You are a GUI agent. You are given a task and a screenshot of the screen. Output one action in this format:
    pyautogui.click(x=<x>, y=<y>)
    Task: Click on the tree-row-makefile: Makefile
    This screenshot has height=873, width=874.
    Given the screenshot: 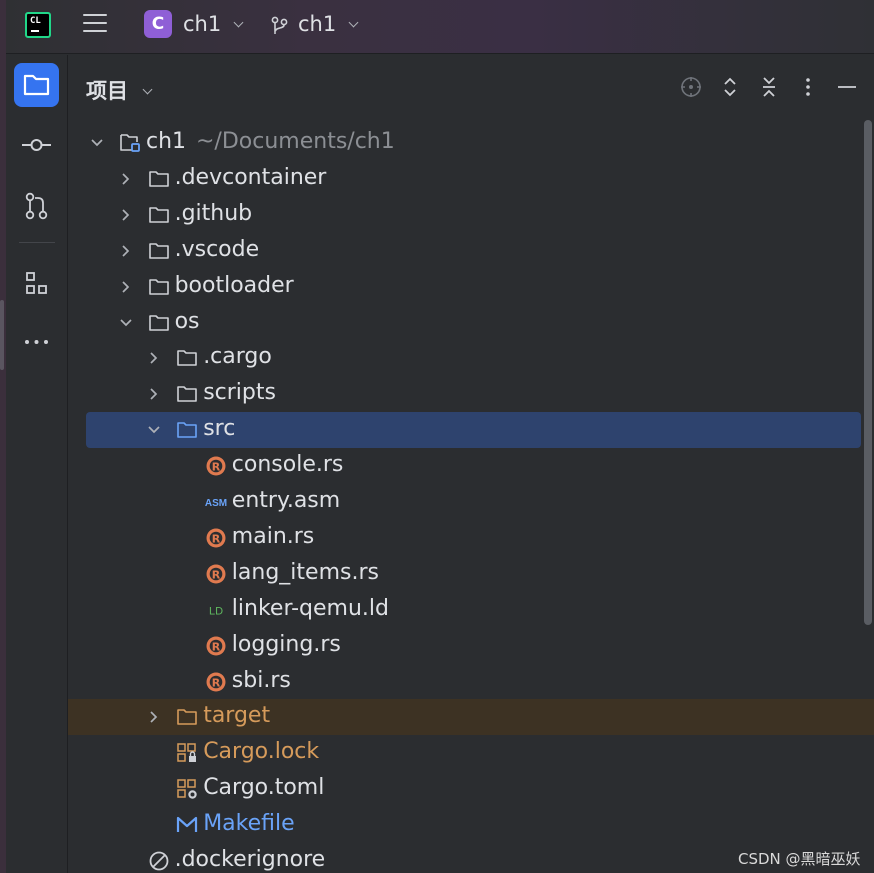 What is the action you would take?
    pyautogui.click(x=471, y=825)
    